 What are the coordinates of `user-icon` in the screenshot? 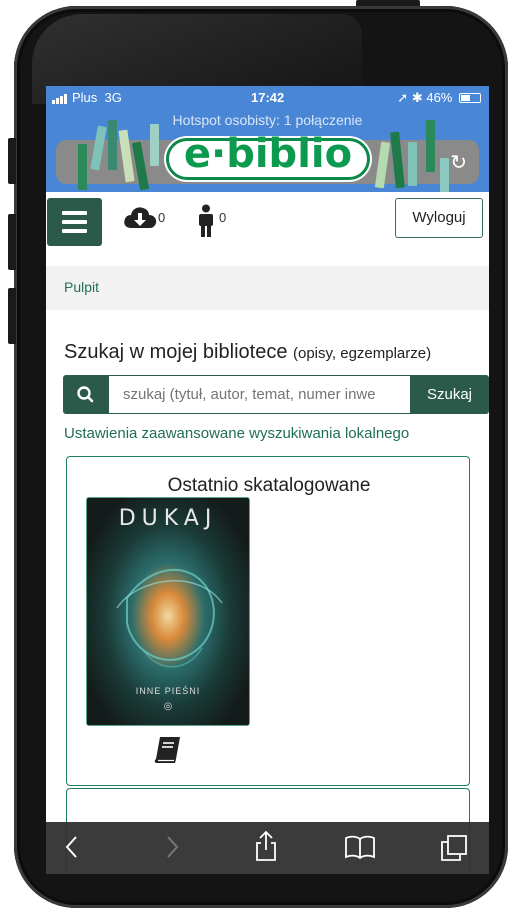 It's located at (206, 223).